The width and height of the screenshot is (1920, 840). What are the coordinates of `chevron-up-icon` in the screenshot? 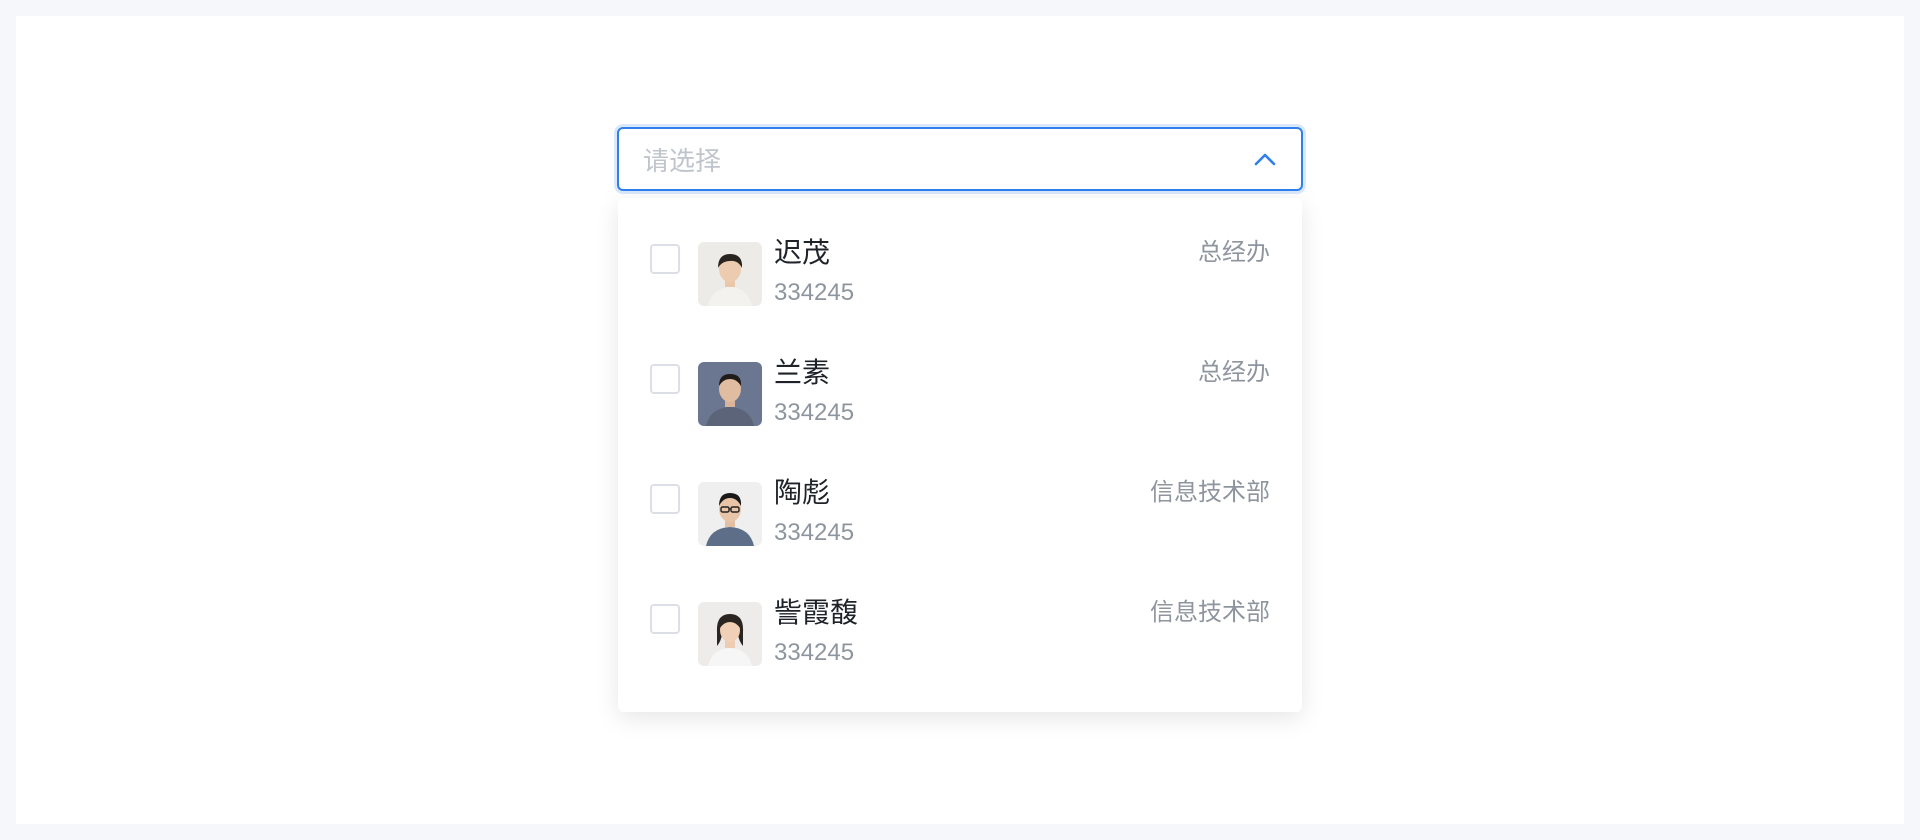 It's located at (1265, 159).